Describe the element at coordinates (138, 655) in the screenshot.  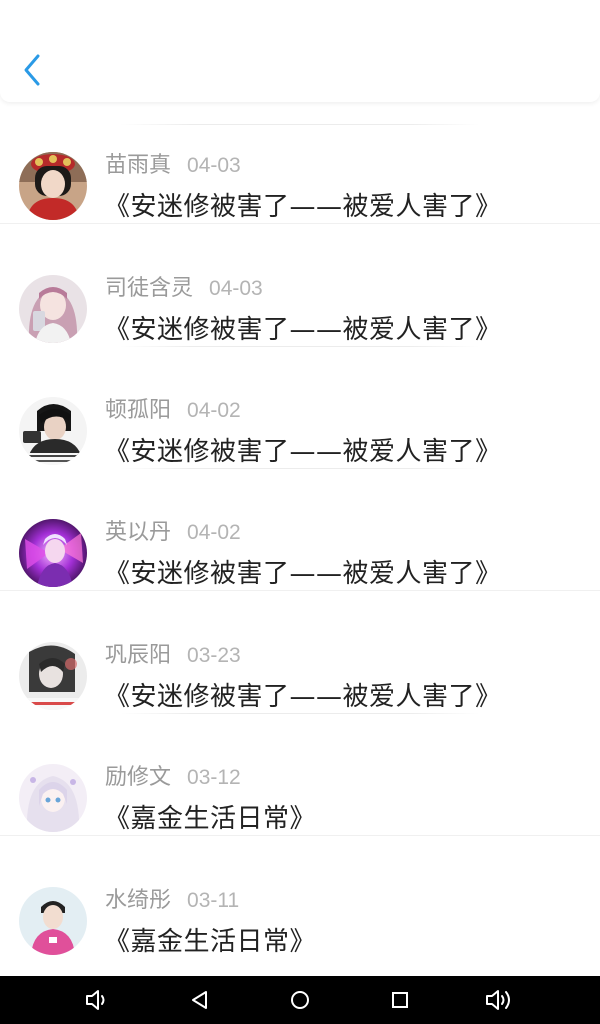
I see `username: 巩辰阳` at that location.